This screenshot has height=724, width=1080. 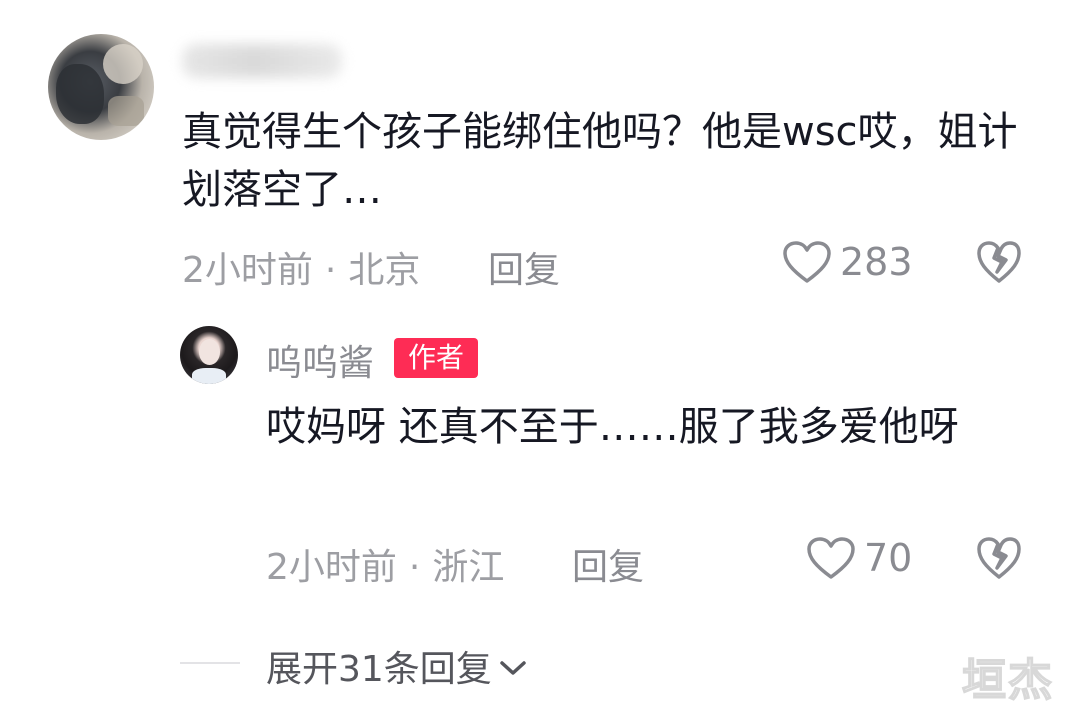 What do you see at coordinates (859, 558) in the screenshot?
I see `reply-like-button: 70` at bounding box center [859, 558].